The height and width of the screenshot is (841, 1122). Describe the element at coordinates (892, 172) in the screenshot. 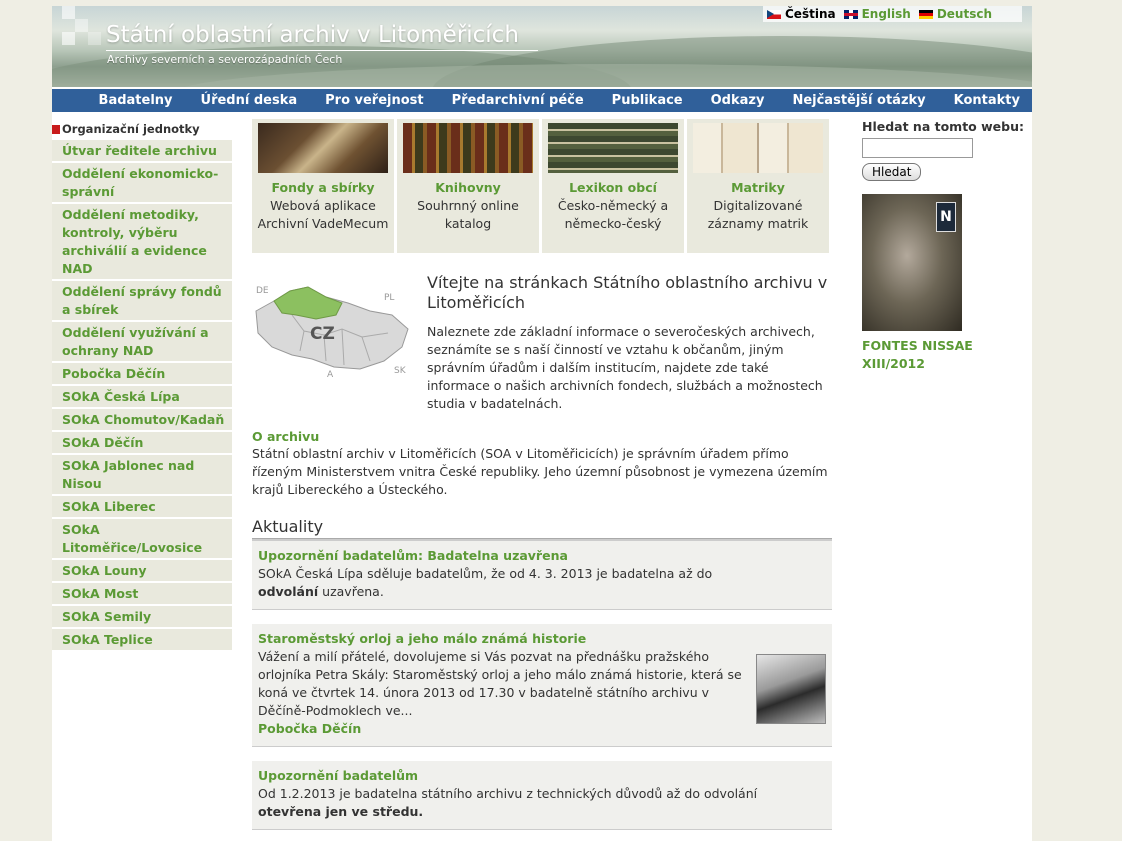

I see `search-button: Hledat` at that location.